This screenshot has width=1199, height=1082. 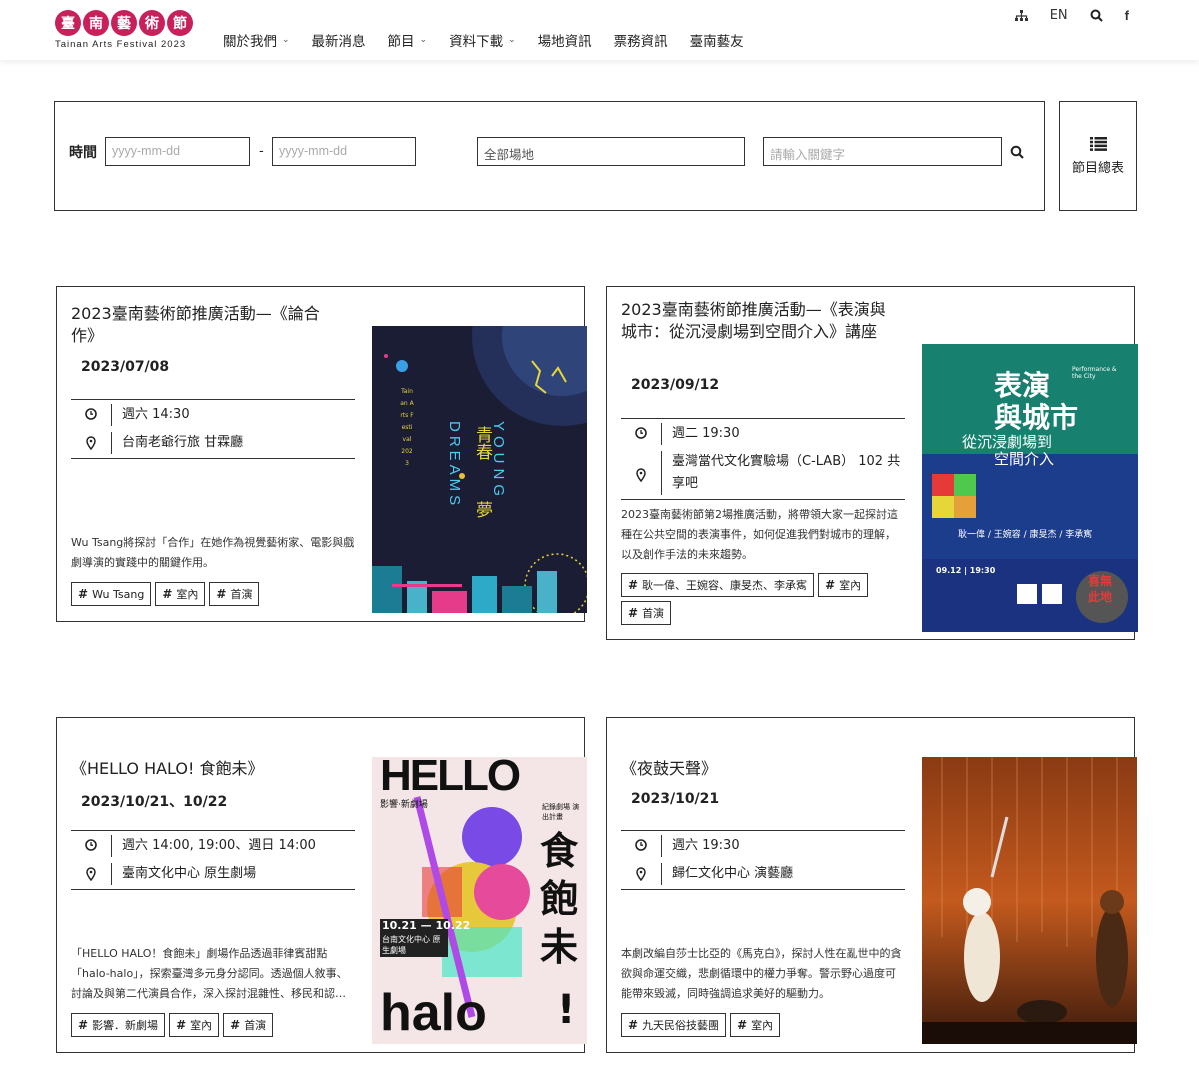 I want to click on date-from-input: yyyy-mm-dd, so click(x=177, y=151).